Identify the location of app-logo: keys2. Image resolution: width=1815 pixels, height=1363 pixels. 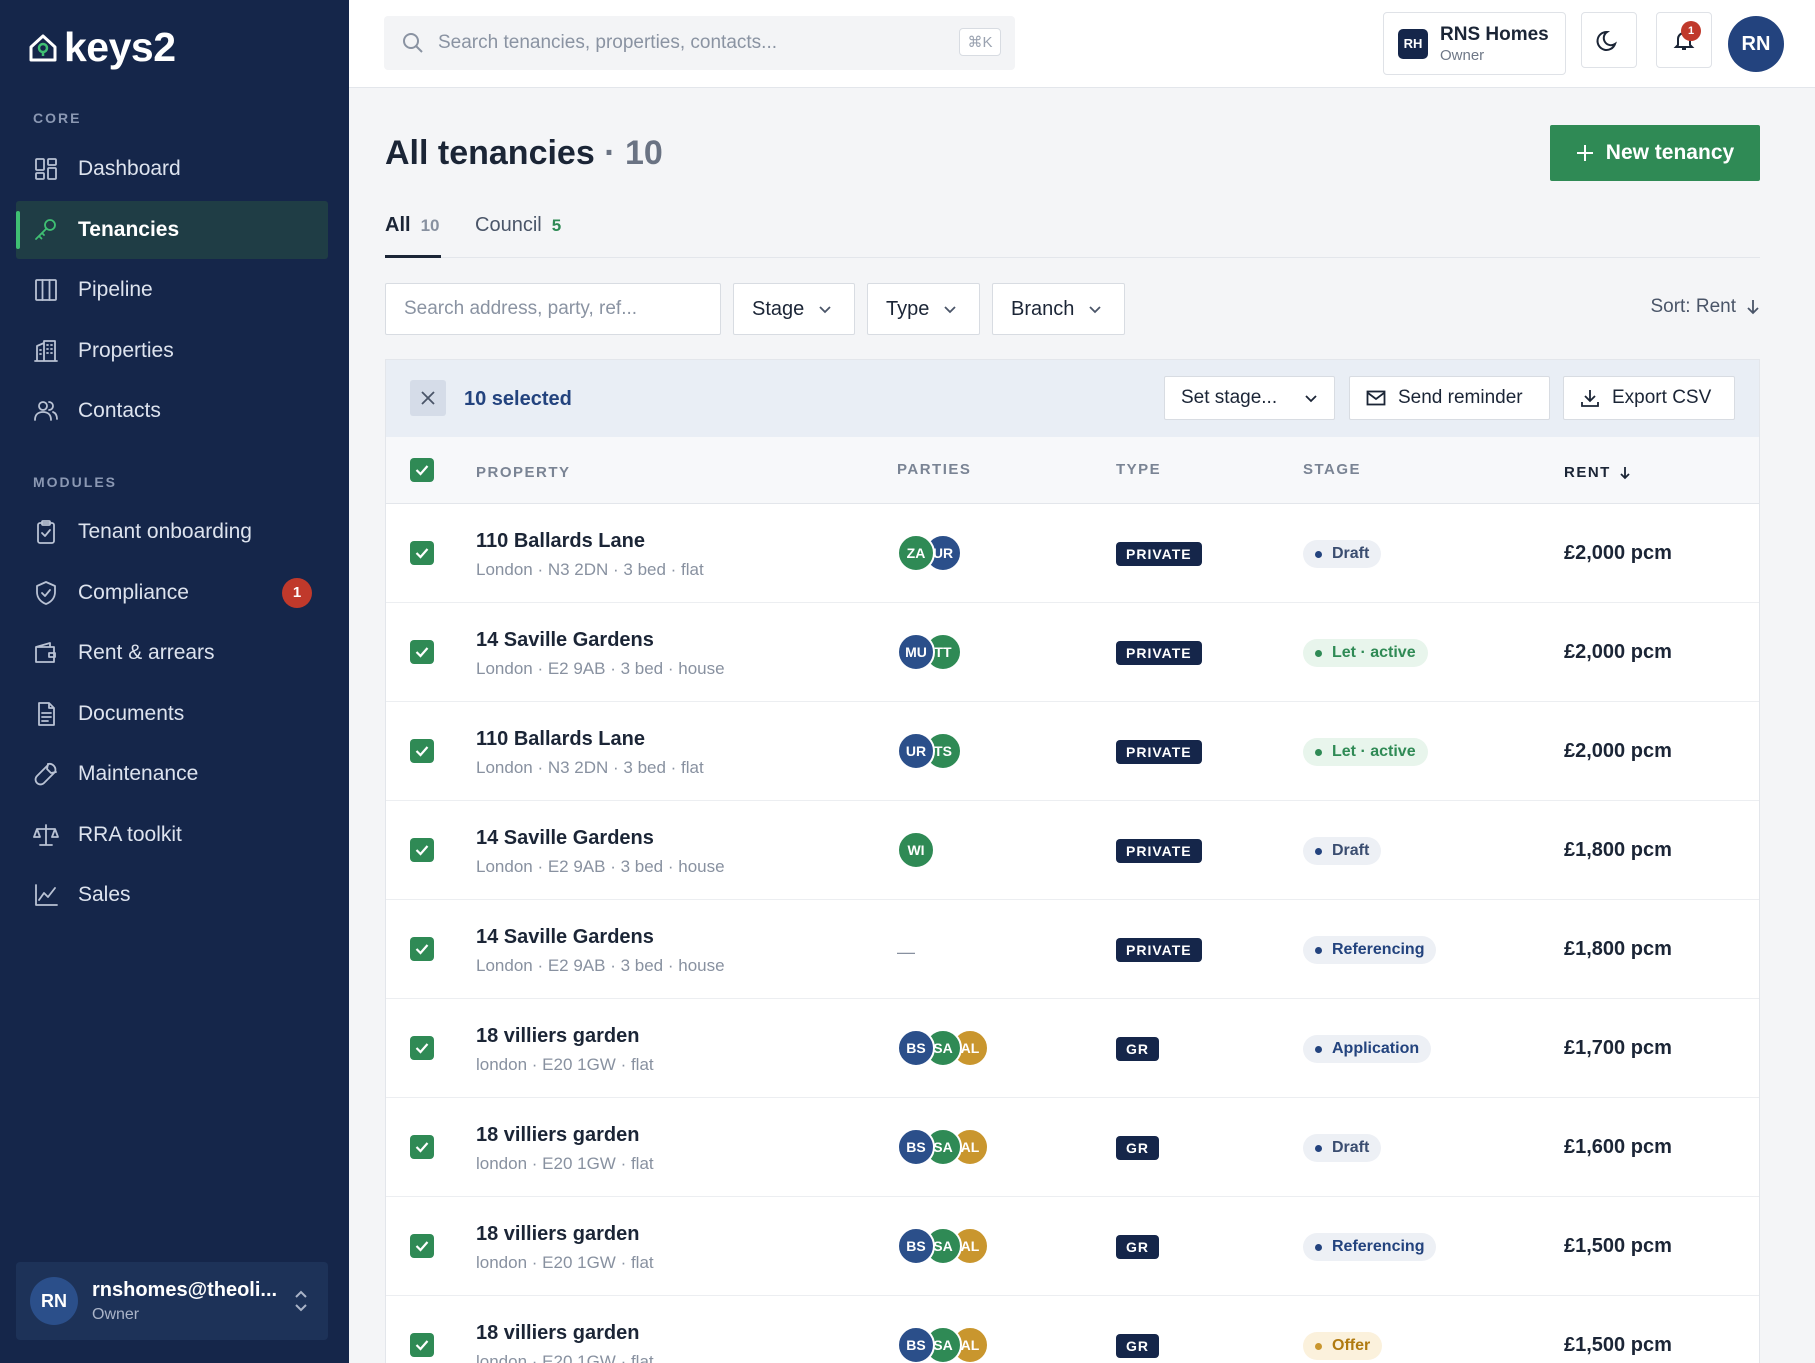
(102, 47).